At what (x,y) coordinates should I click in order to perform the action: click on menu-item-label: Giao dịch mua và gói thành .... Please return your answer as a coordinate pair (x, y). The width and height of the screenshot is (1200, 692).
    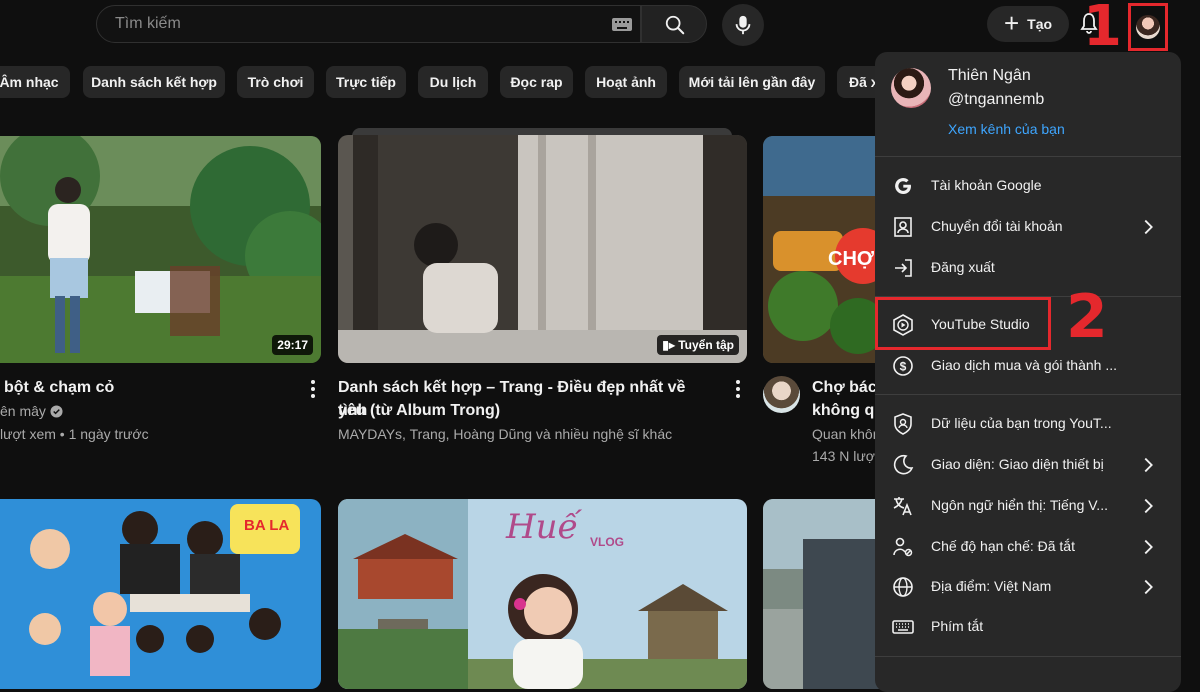
    Looking at the image, I should click on (1024, 365).